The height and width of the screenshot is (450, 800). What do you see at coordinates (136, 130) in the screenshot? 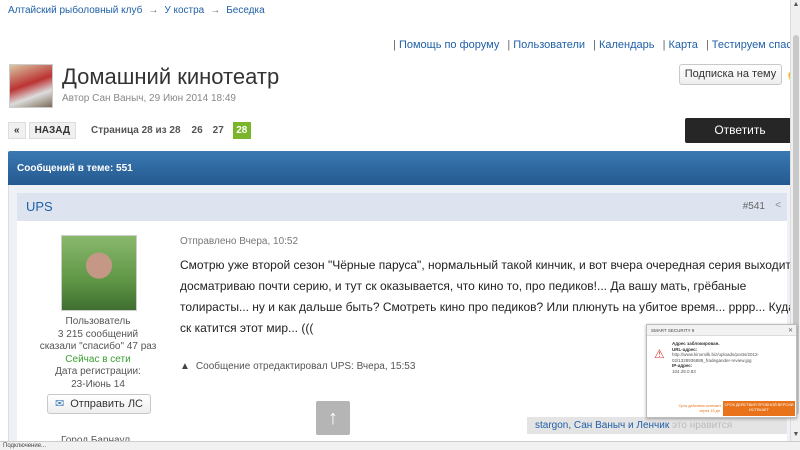
I see `page-indicator: Страница 28 из 28` at bounding box center [136, 130].